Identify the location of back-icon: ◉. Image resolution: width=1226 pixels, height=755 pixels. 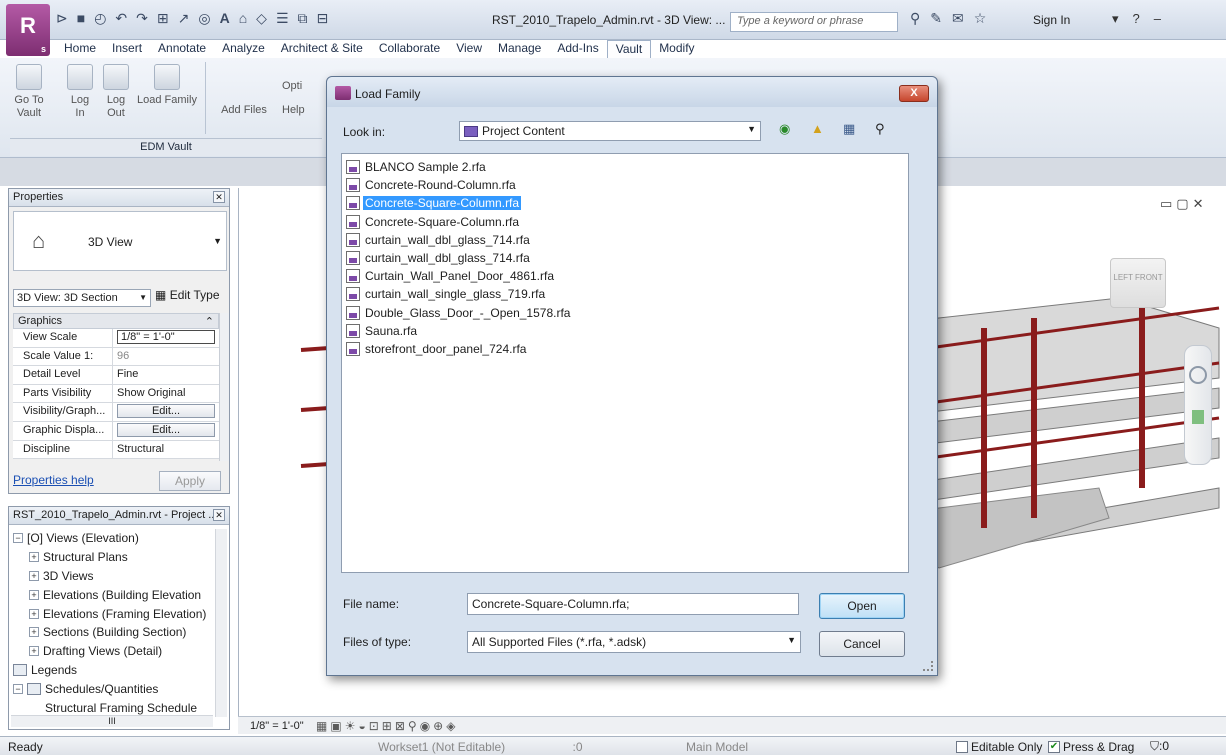
(788, 130).